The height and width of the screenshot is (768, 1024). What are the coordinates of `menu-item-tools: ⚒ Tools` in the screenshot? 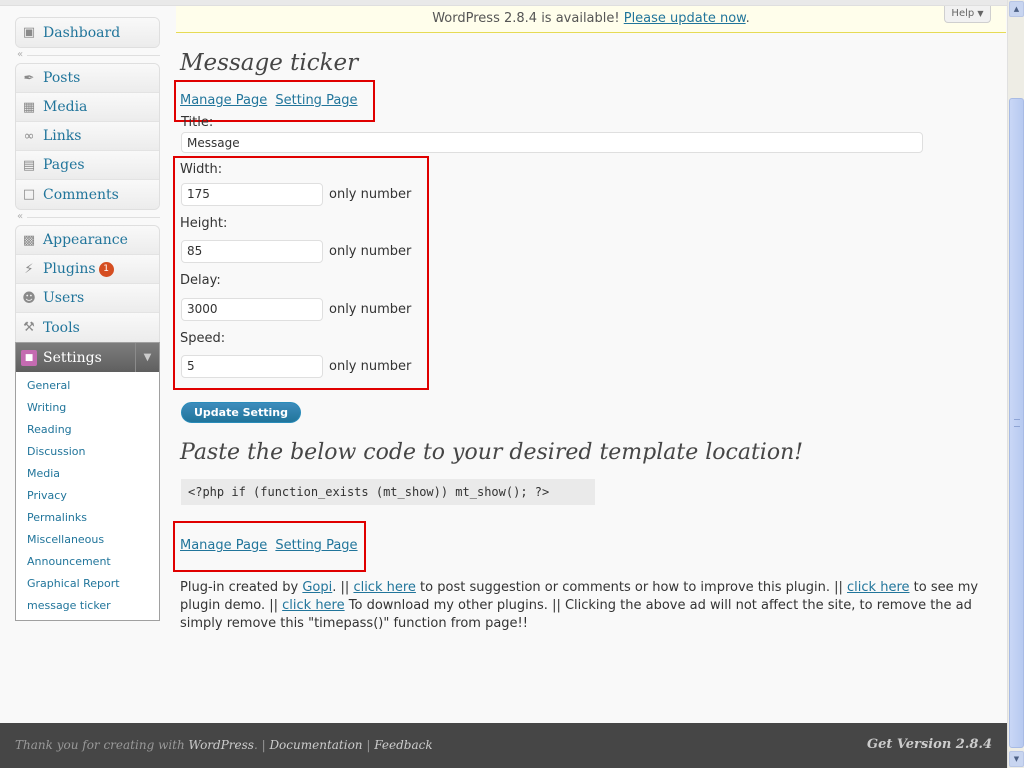 It's located at (87, 327).